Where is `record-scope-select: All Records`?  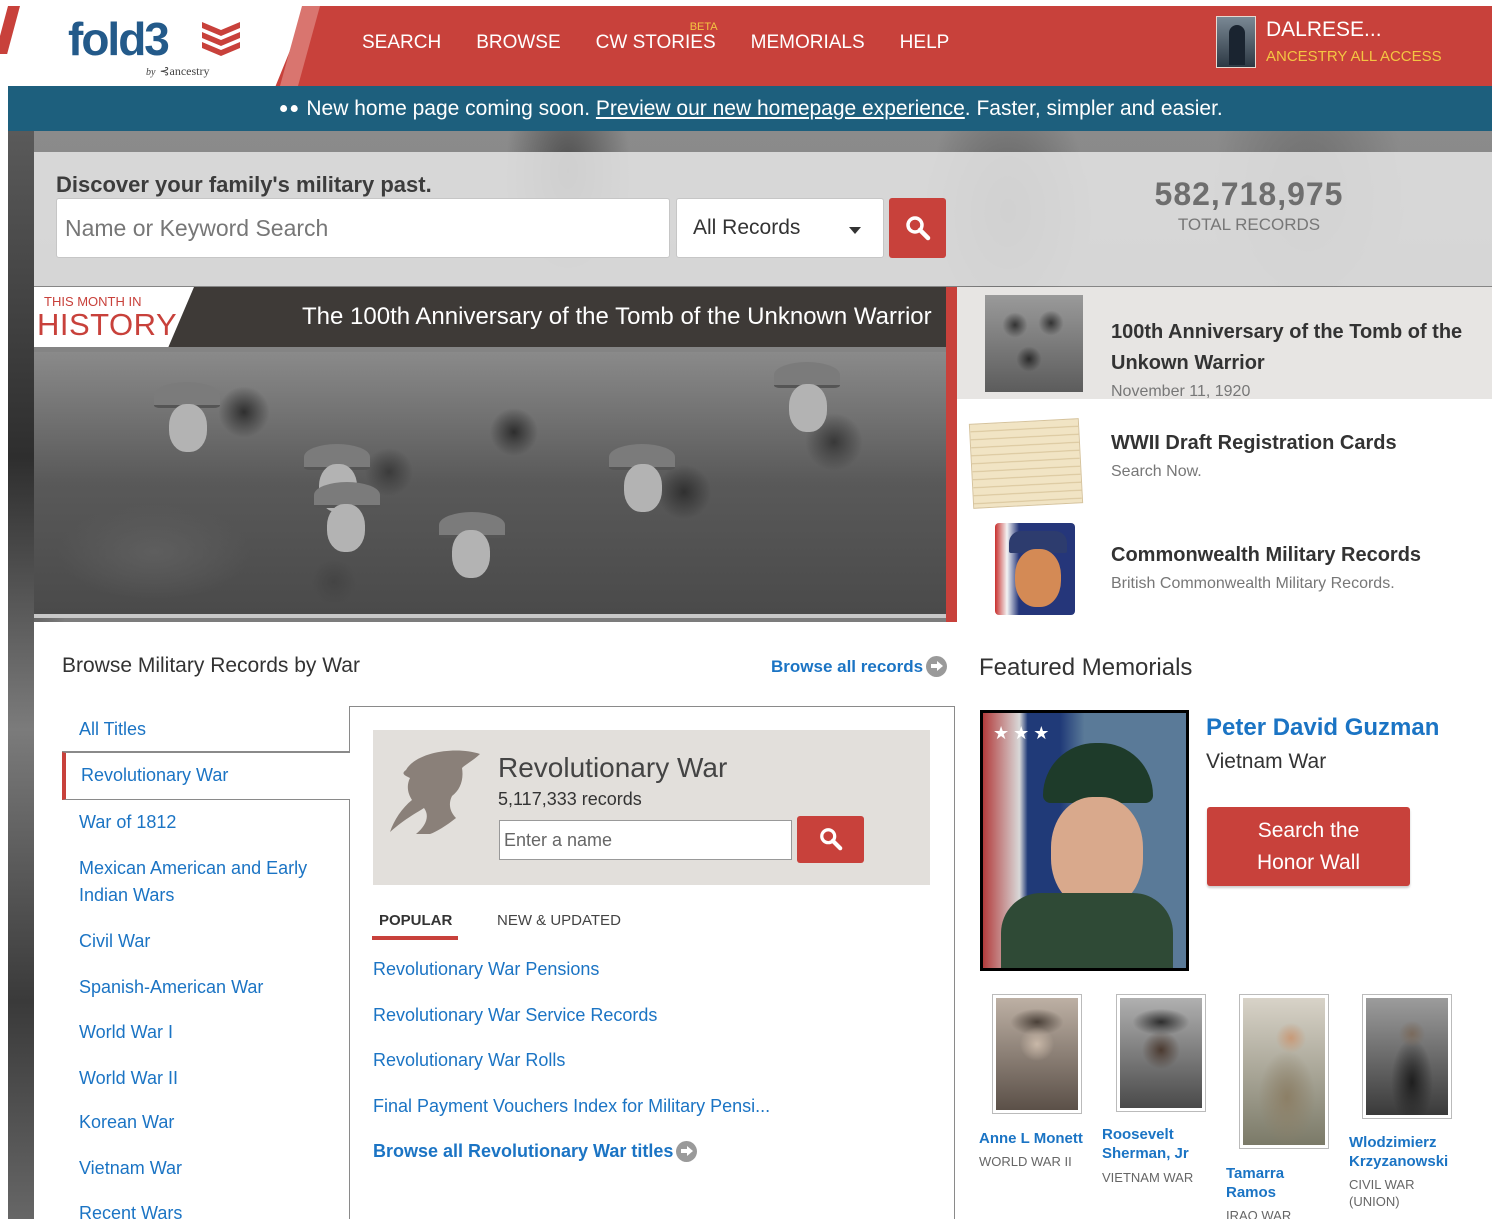
record-scope-select: All Records is located at coordinates (780, 228).